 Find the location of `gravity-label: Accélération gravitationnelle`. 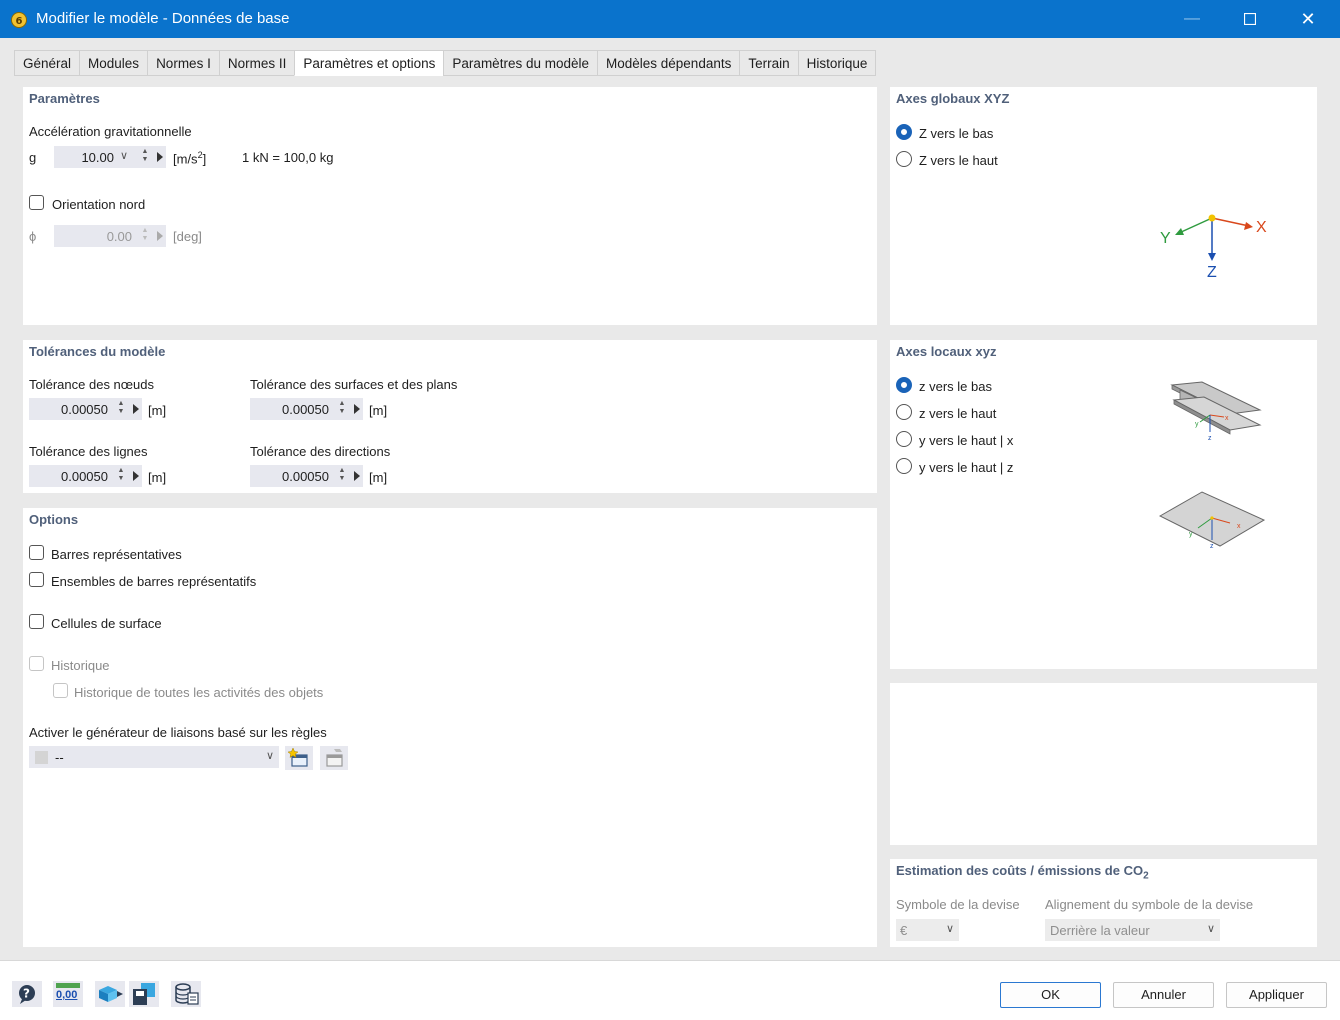

gravity-label: Accélération gravitationnelle is located at coordinates (110, 131).